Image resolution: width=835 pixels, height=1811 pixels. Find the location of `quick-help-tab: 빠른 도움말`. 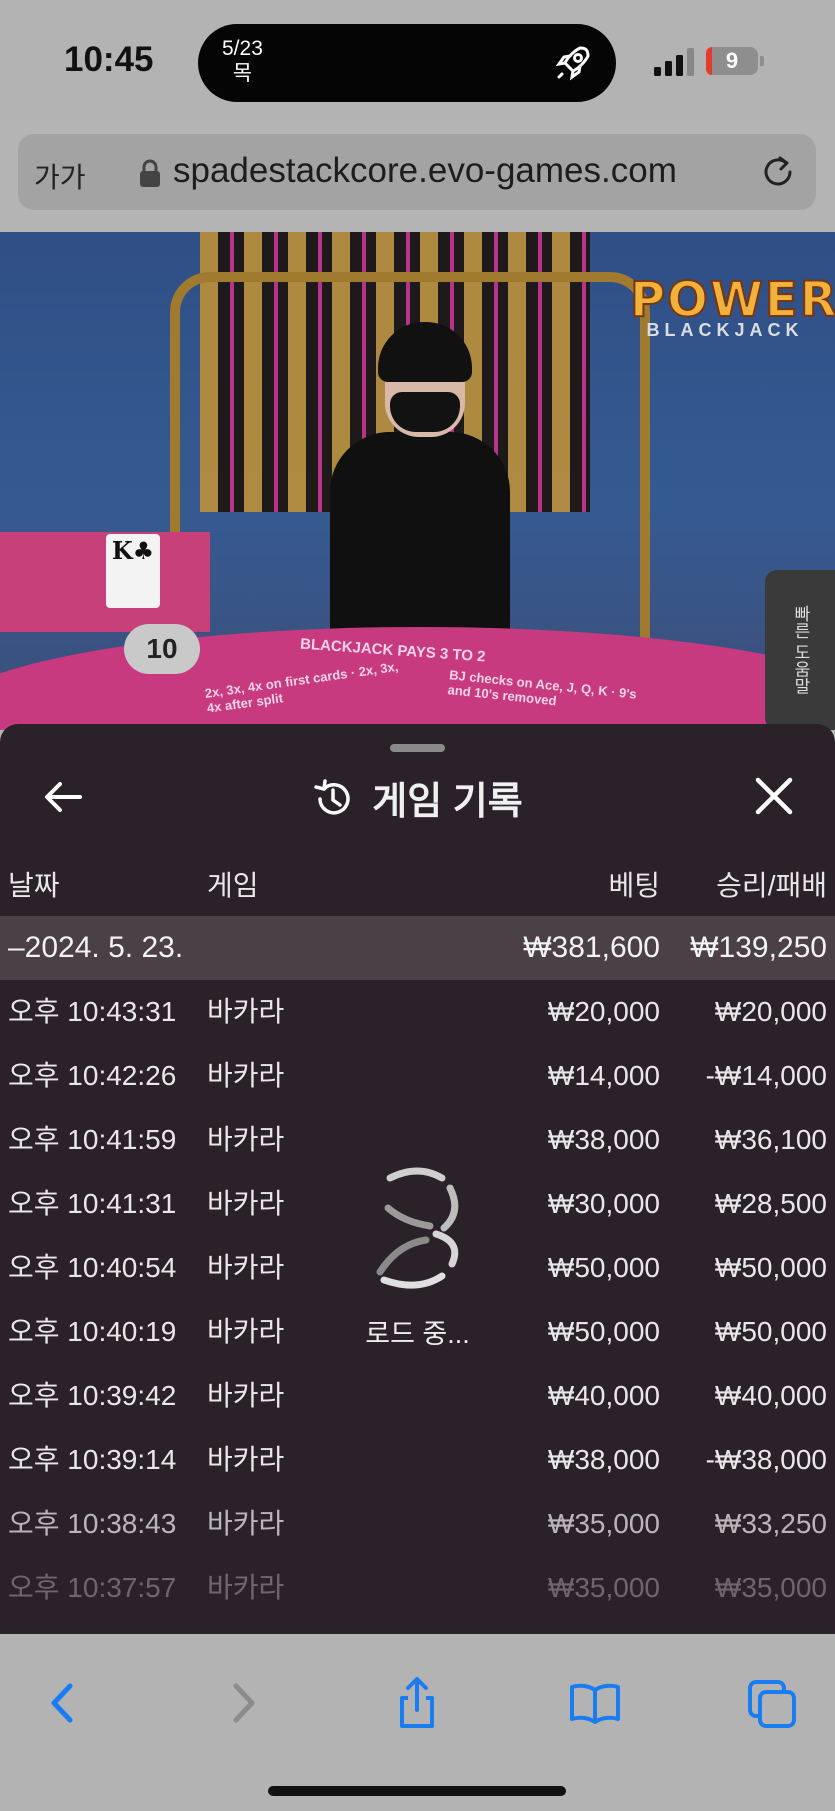

quick-help-tab: 빠른 도움말 is located at coordinates (800, 650).